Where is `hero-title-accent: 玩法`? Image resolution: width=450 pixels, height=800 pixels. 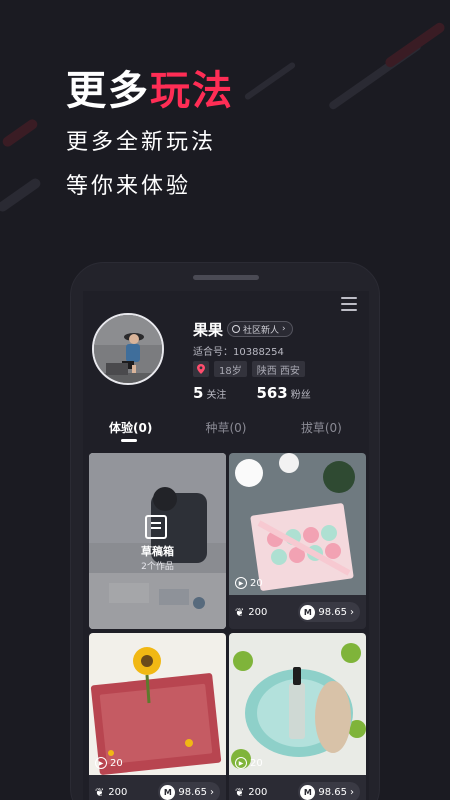 hero-title-accent: 玩法 is located at coordinates (192, 91).